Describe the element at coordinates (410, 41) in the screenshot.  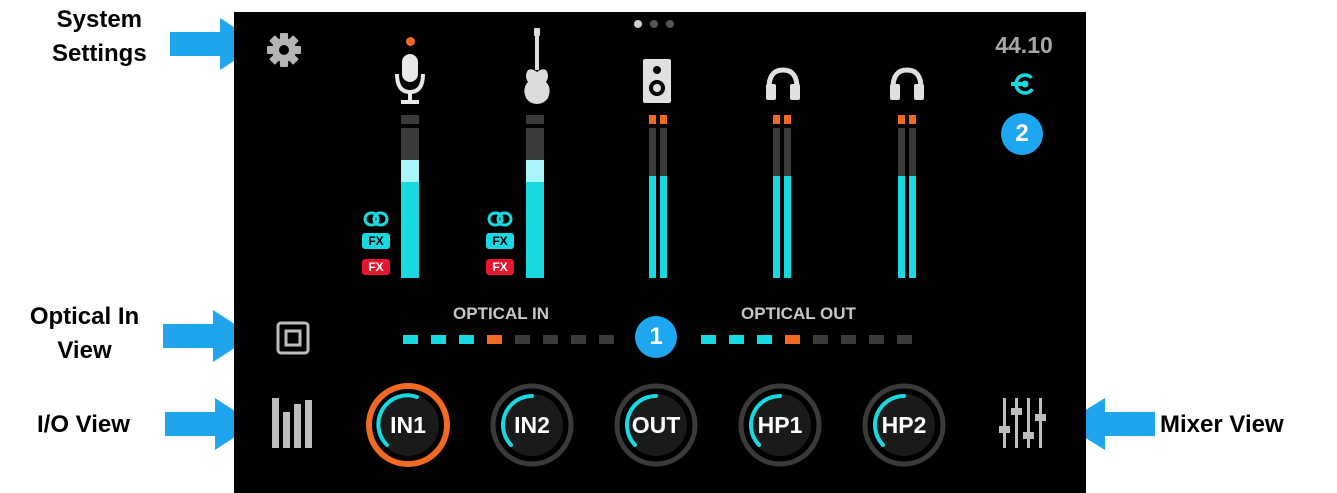
I see `record-armed-indicator` at that location.